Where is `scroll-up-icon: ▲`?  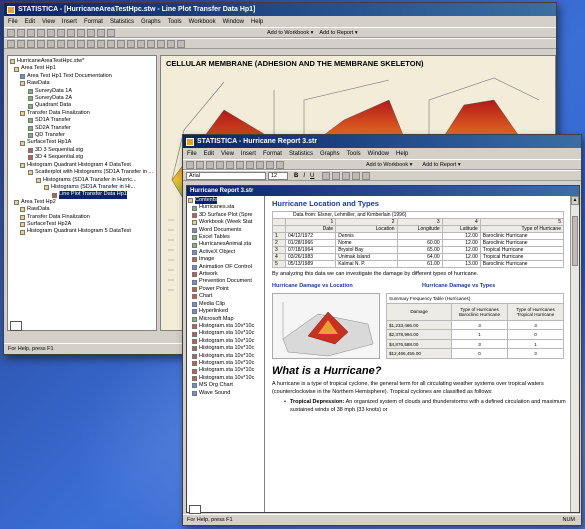
scroll-up-icon: ▲ is located at coordinates (575, 200).